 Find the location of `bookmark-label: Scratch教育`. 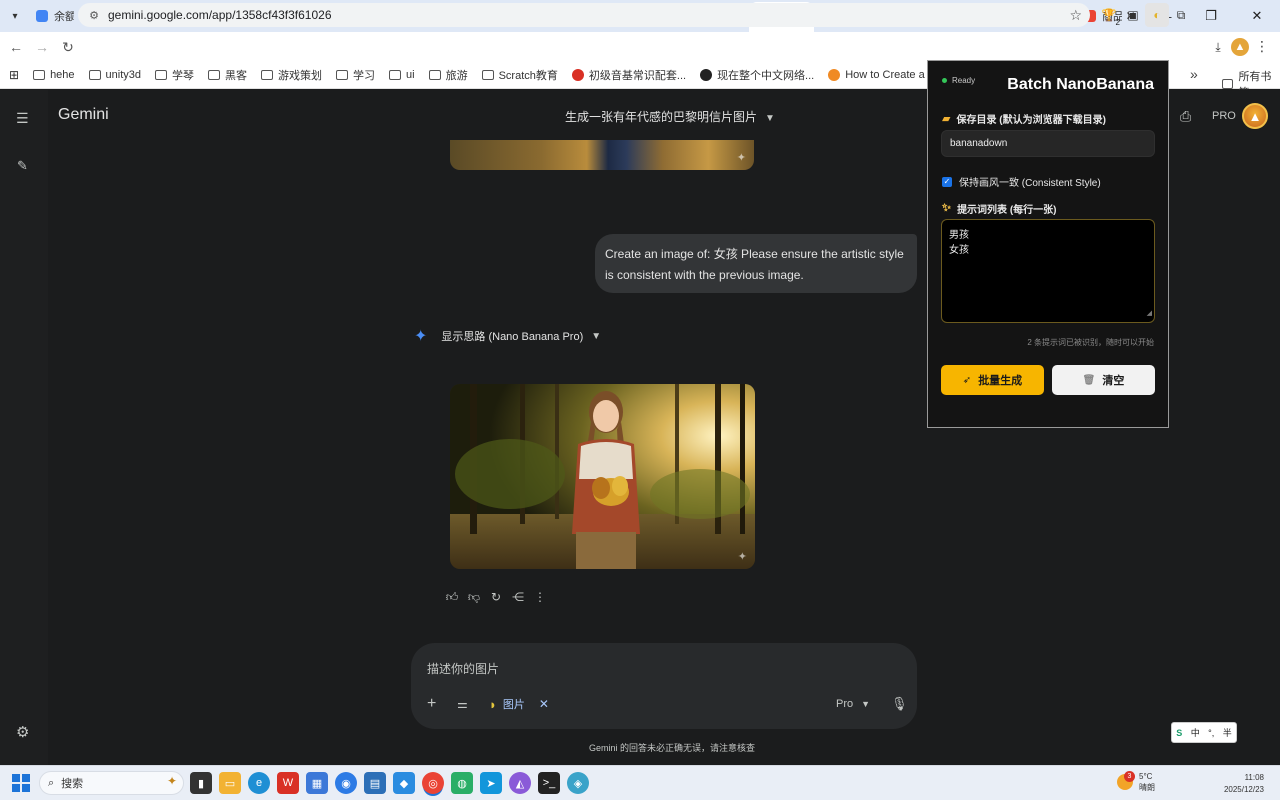

bookmark-label: Scratch教育 is located at coordinates (528, 76).